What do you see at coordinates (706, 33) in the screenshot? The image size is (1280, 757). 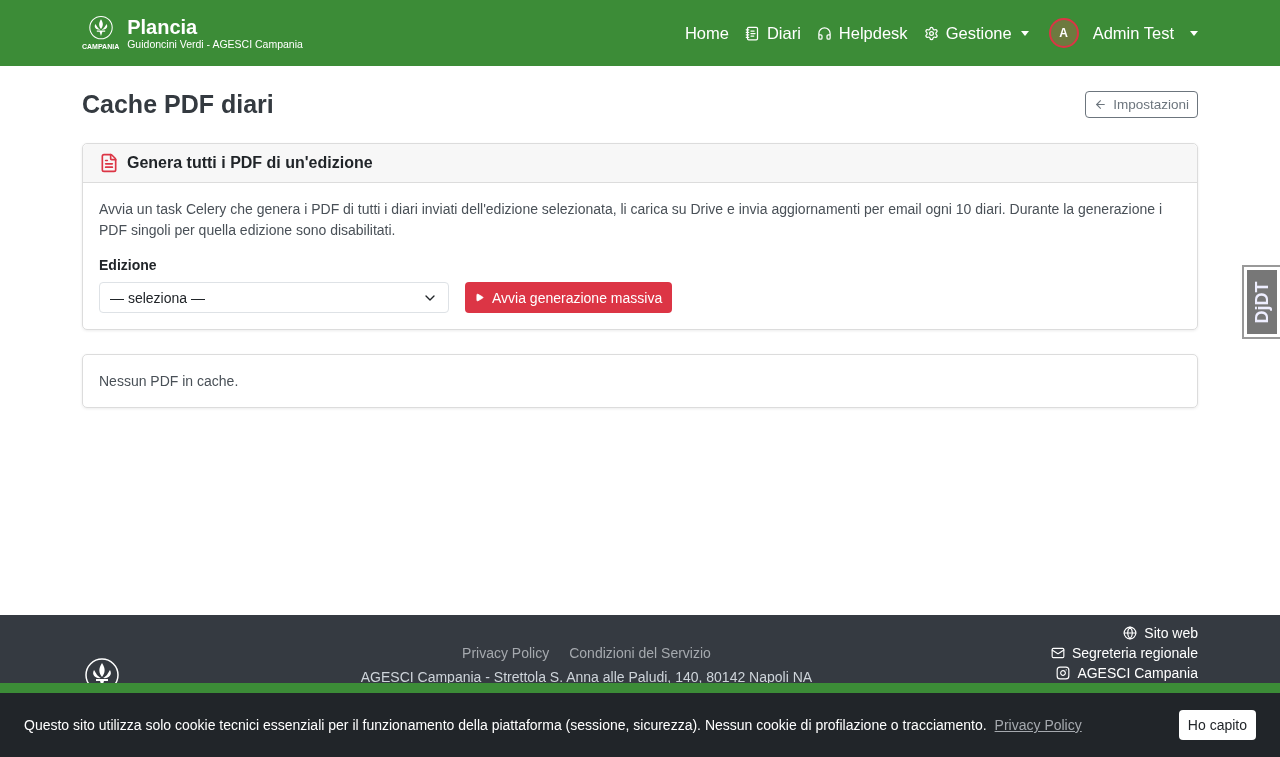 I see `nav-link: Home` at bounding box center [706, 33].